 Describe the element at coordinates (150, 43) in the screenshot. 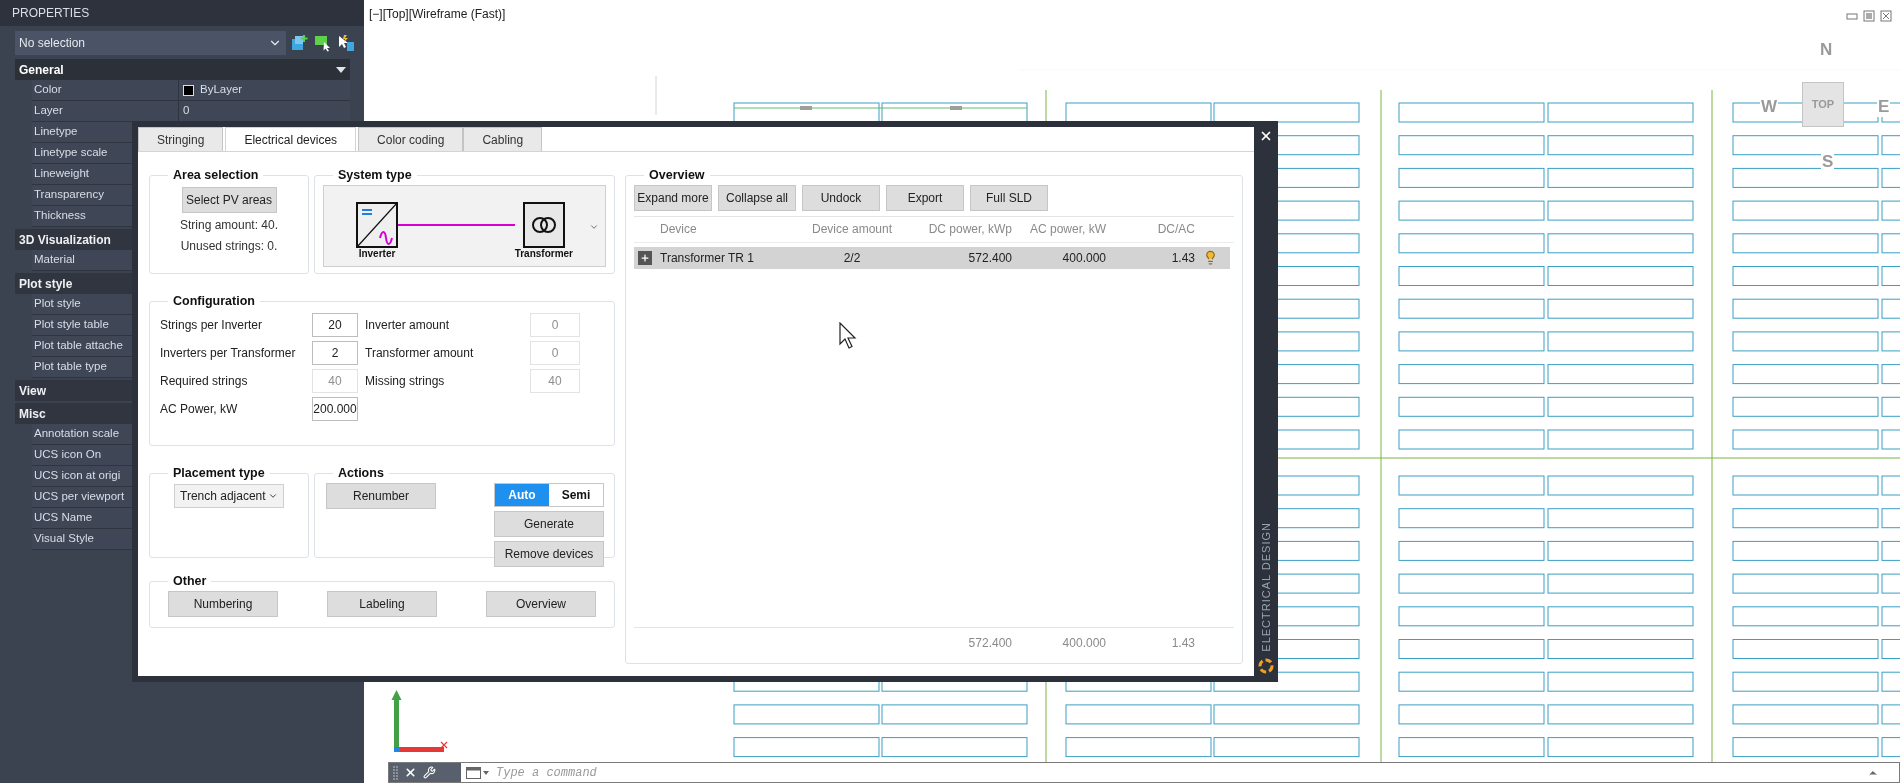

I see `selection-dropdown: No selection` at that location.